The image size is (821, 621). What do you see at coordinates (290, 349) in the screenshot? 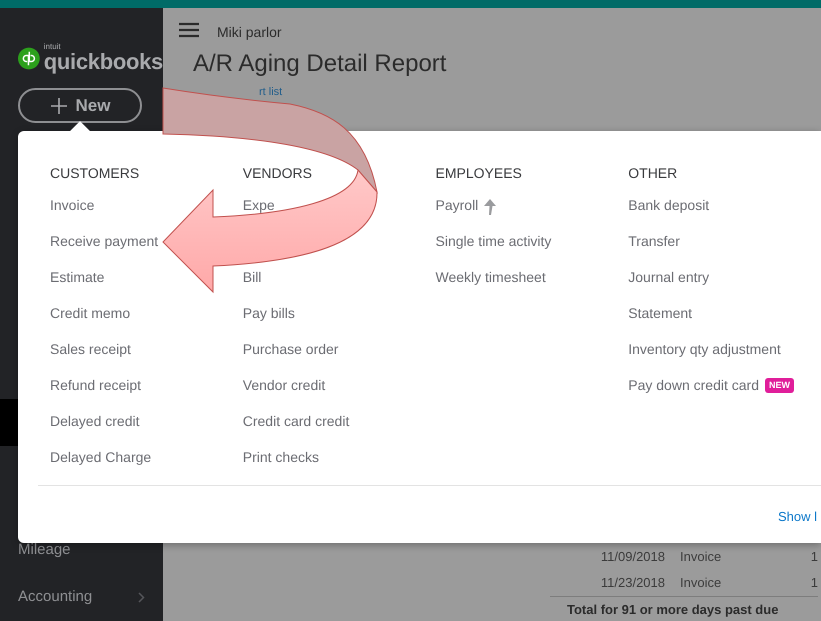
I see `menu-item: Purchase order` at bounding box center [290, 349].